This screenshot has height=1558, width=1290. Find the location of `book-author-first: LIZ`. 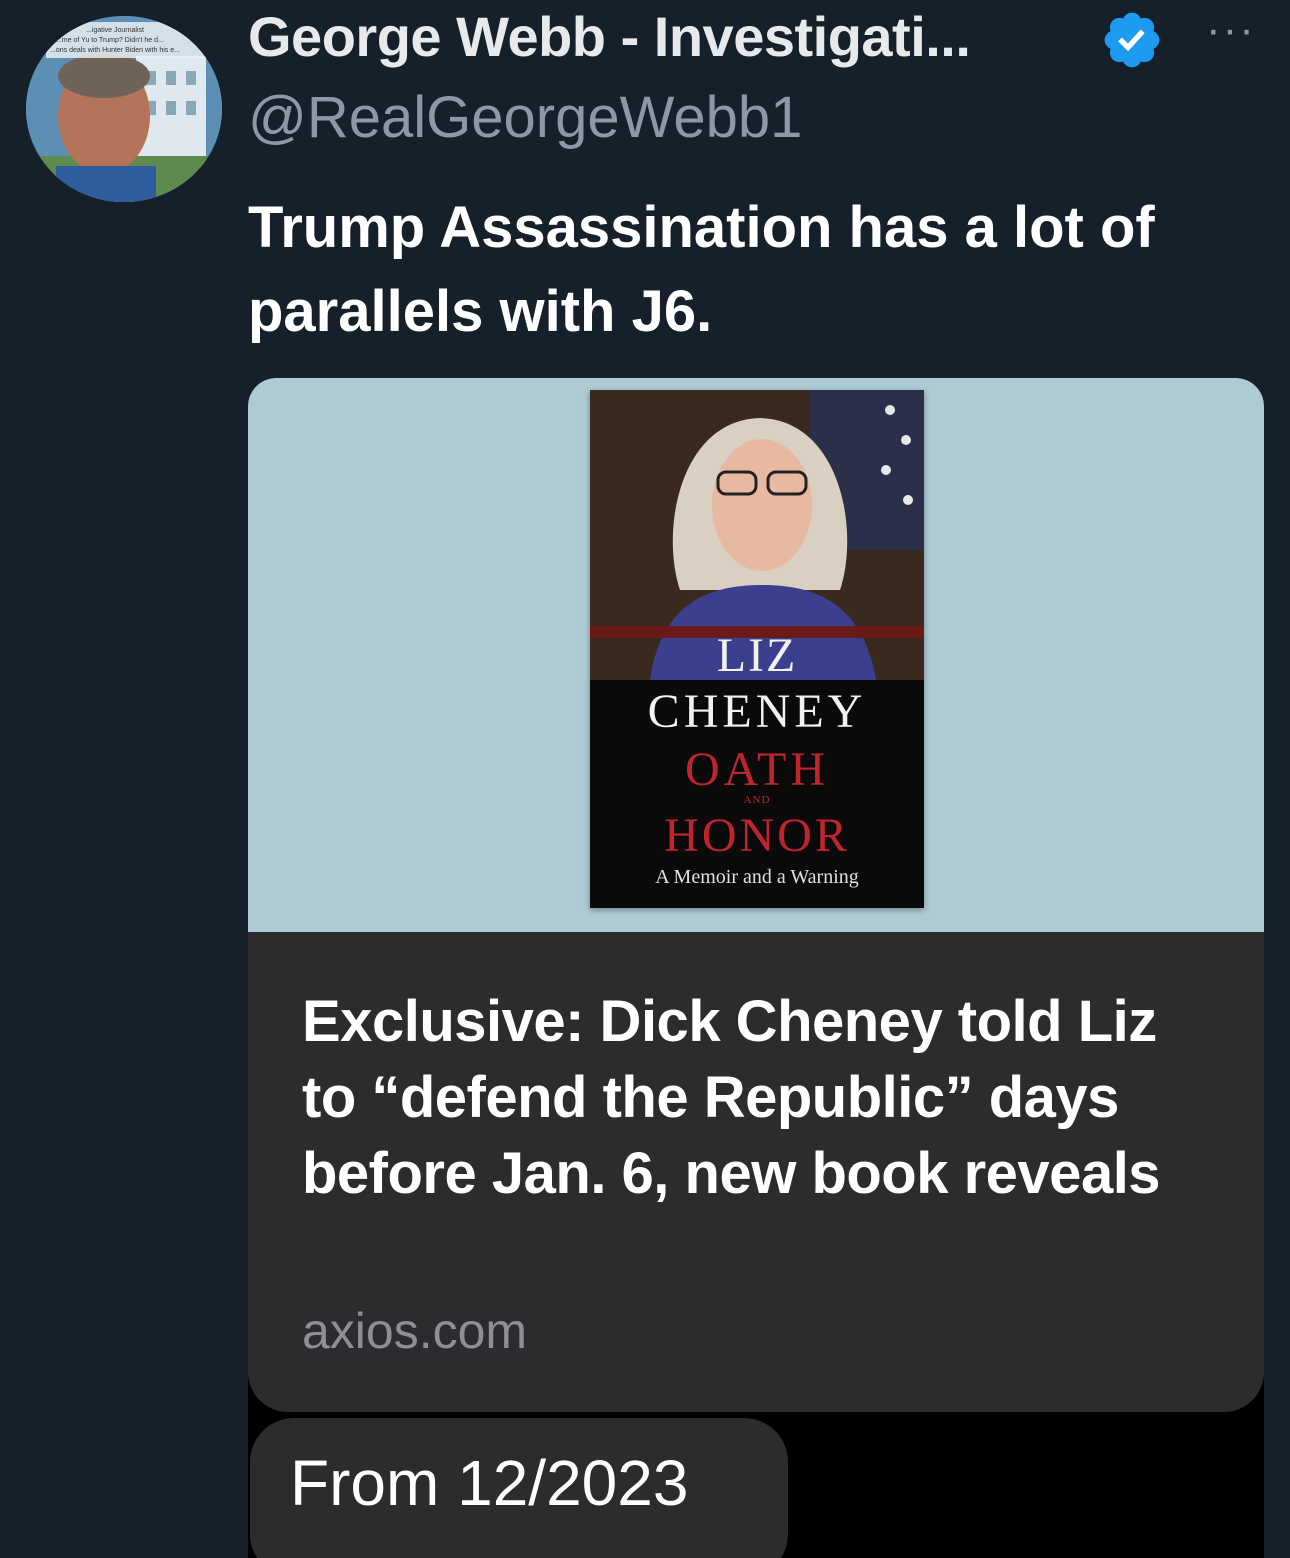

book-author-first: LIZ is located at coordinates (757, 655).